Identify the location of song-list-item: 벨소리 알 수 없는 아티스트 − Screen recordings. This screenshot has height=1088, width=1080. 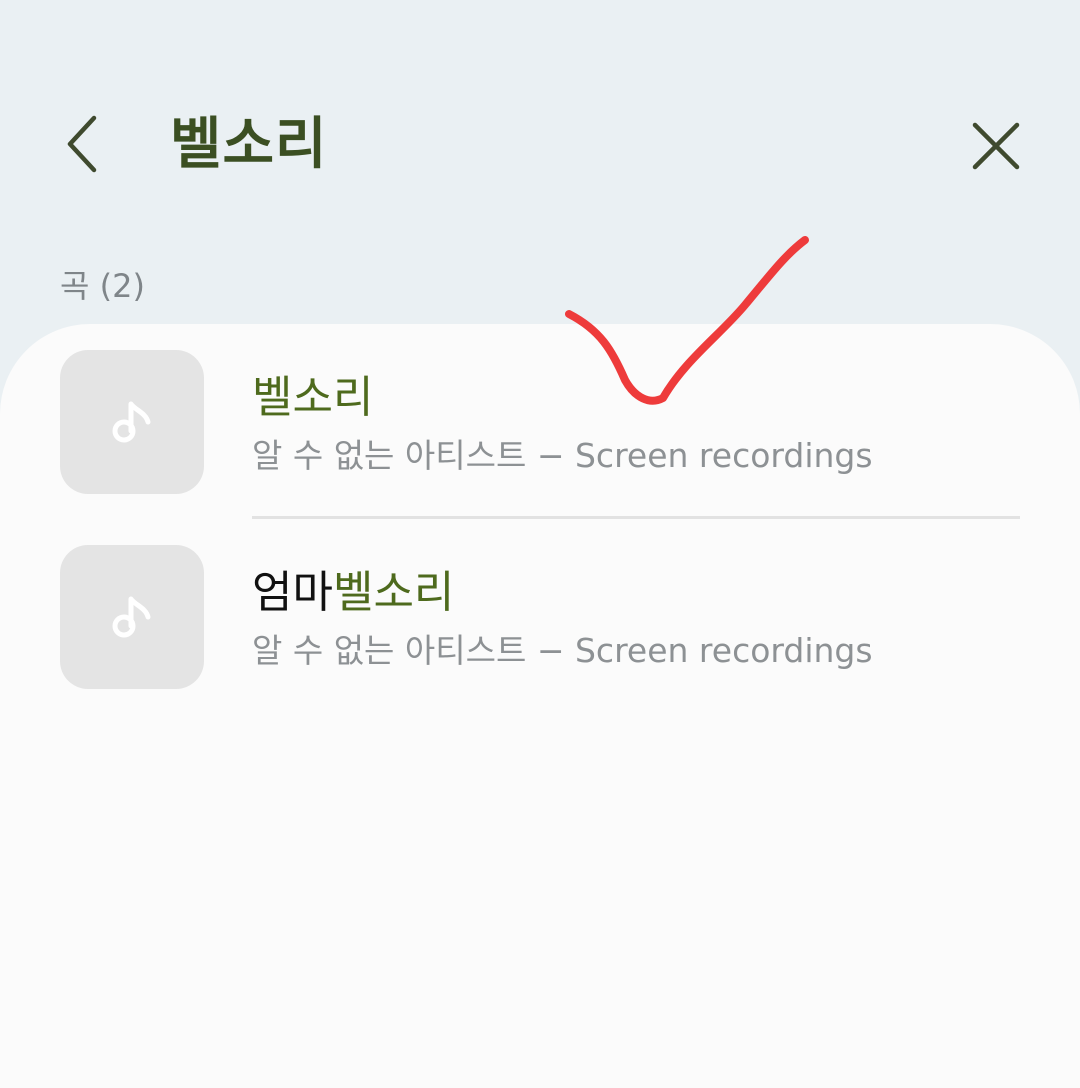
(540, 423).